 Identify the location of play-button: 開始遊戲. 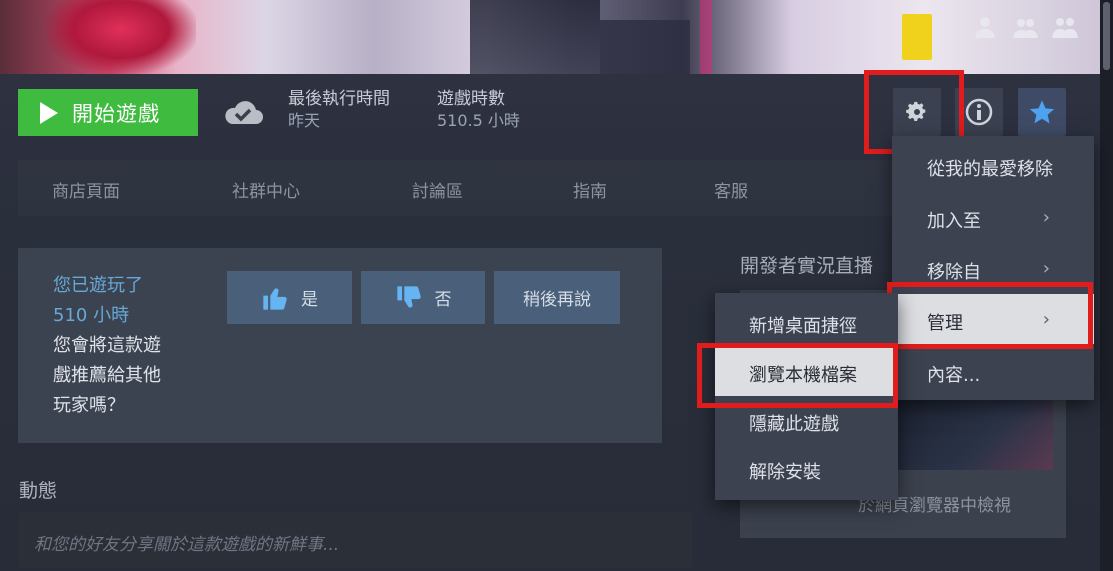
(108, 112).